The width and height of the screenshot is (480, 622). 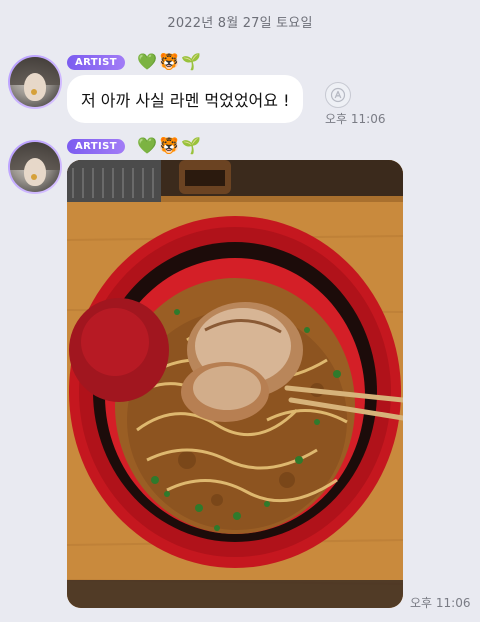 What do you see at coordinates (240, 23) in the screenshot?
I see `date-header: 2022년 8월 27일 토요일` at bounding box center [240, 23].